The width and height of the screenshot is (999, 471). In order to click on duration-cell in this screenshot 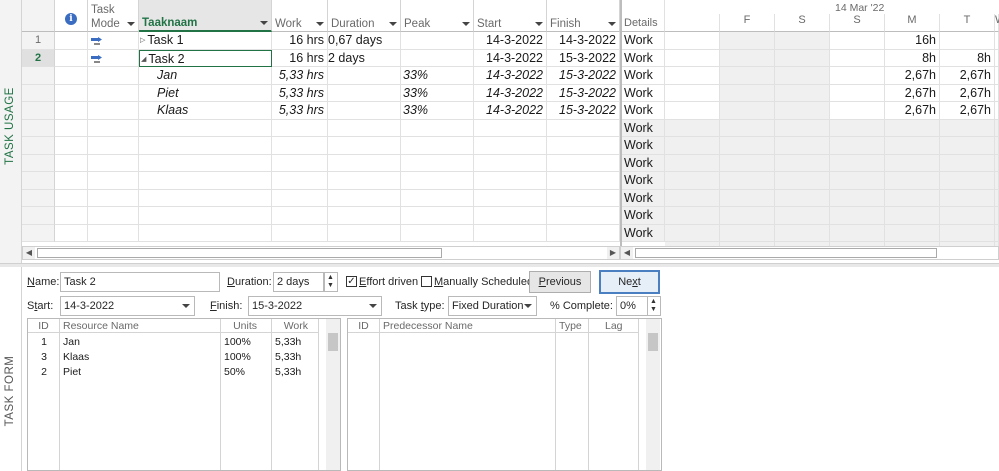, I will do `click(364, 111)`.